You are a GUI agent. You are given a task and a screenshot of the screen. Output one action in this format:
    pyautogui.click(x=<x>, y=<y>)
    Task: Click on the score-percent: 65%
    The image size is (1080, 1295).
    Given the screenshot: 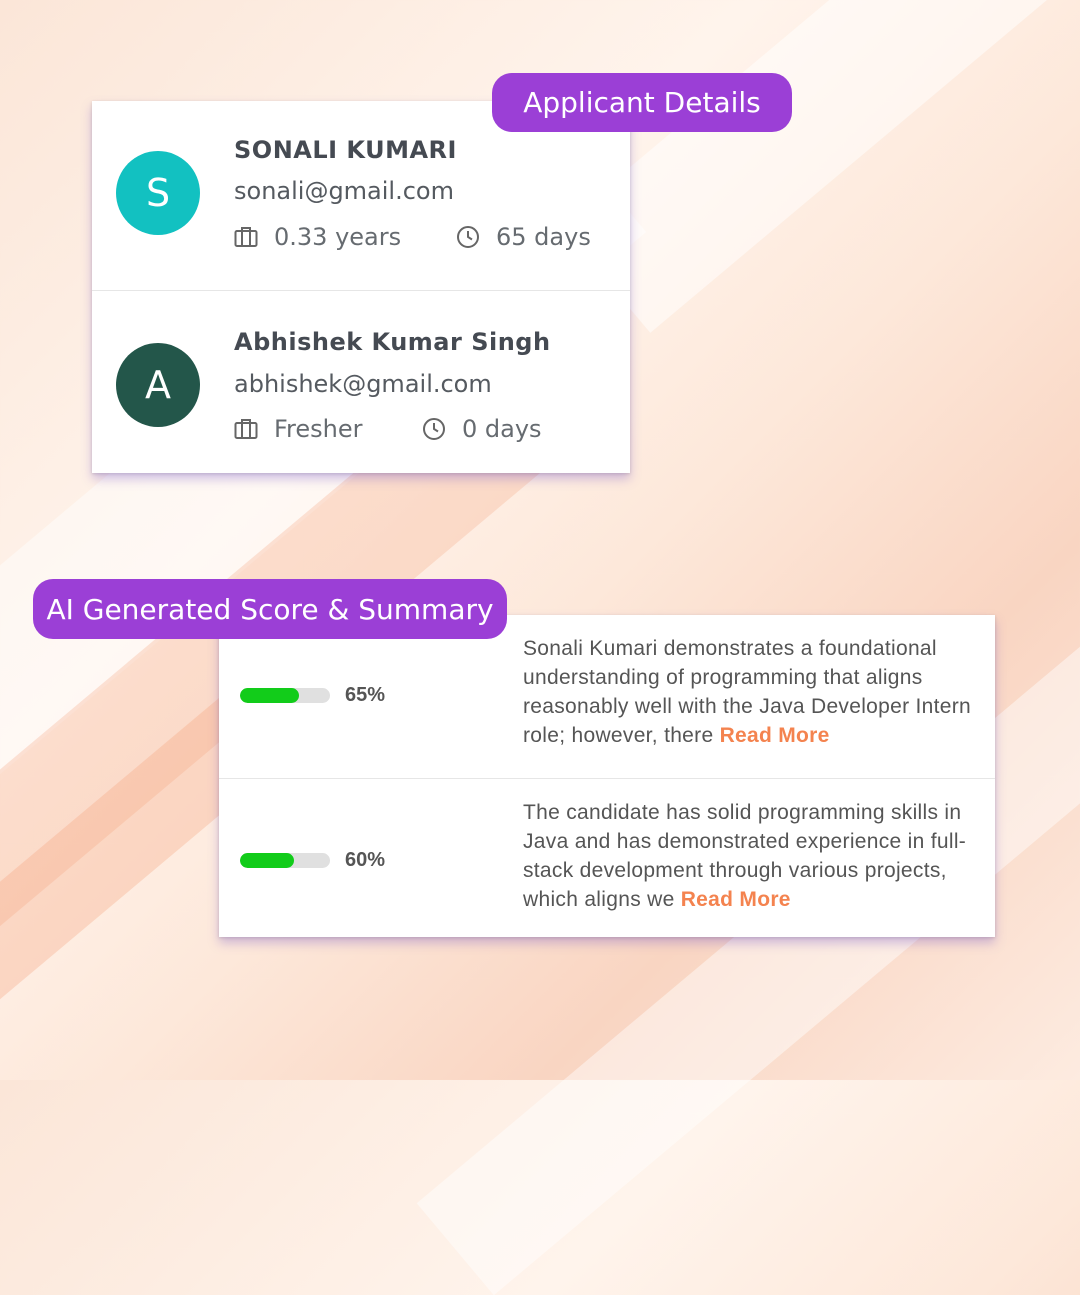 What is the action you would take?
    pyautogui.click(x=365, y=695)
    